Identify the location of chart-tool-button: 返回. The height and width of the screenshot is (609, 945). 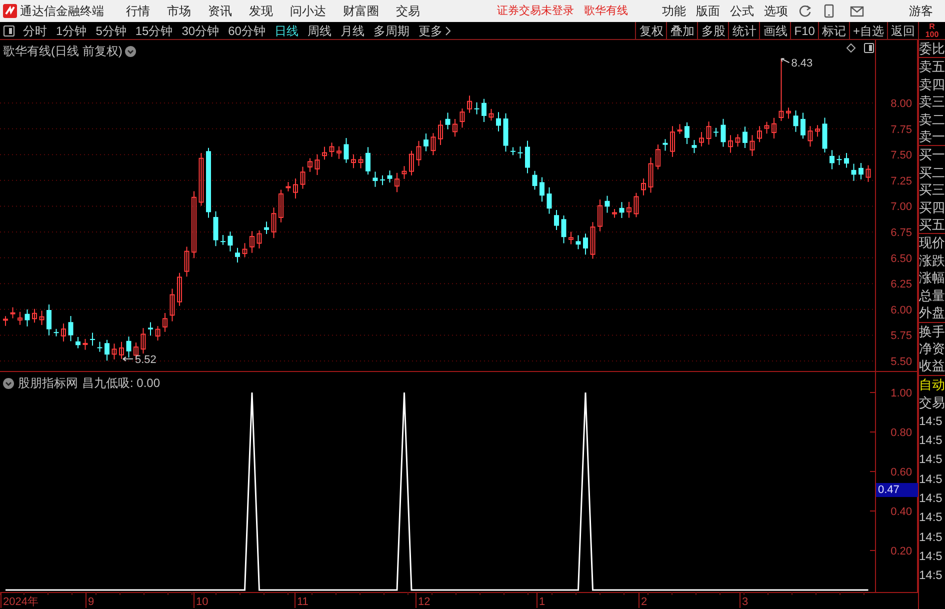
(902, 31).